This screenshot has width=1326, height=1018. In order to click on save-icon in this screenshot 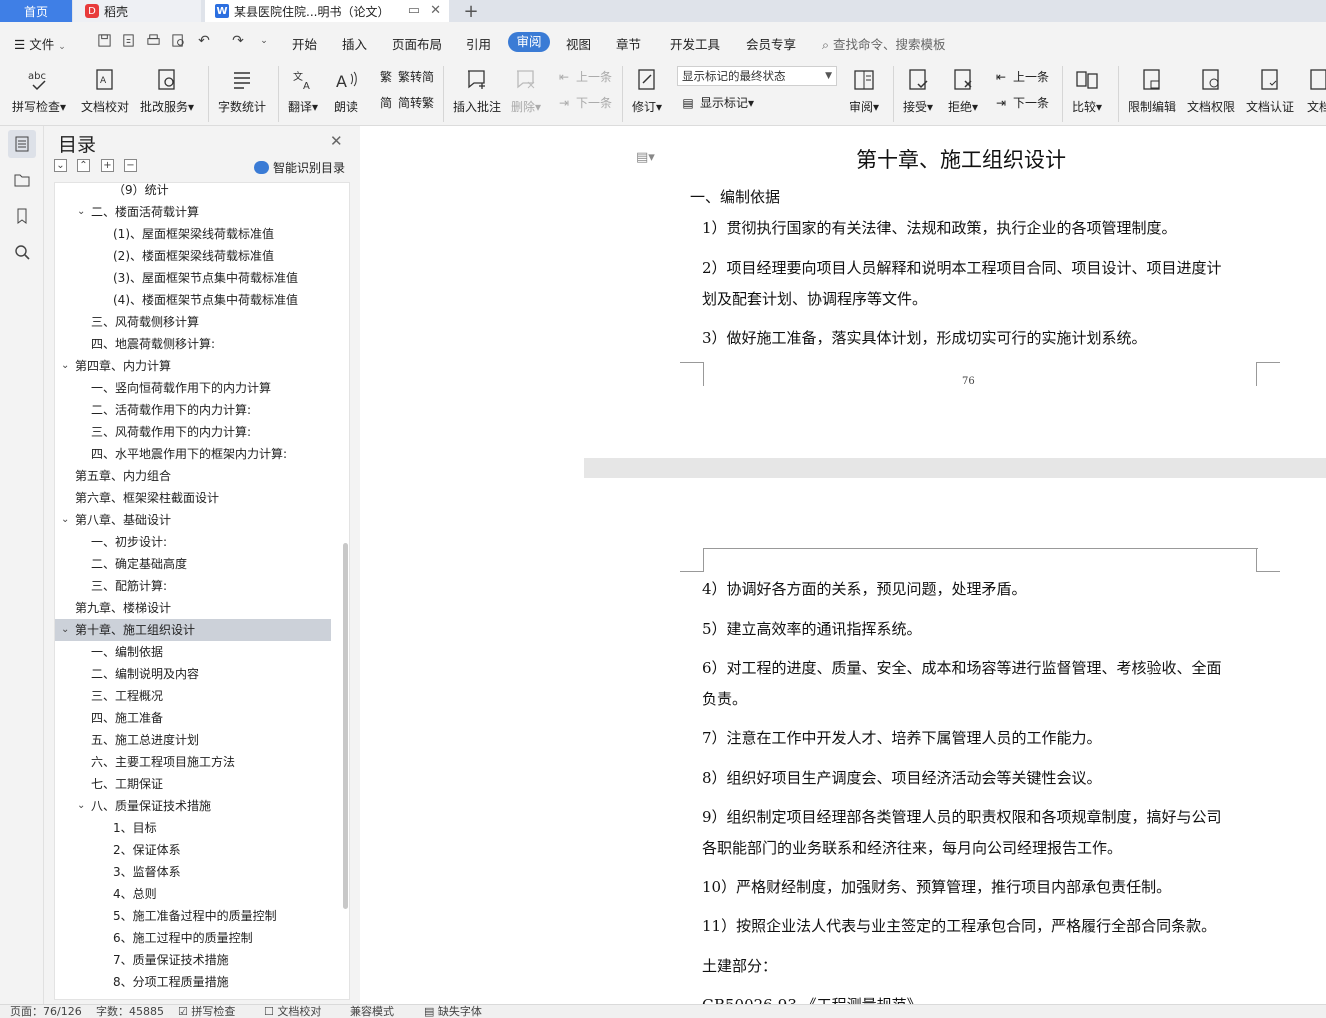, I will do `click(104, 41)`.